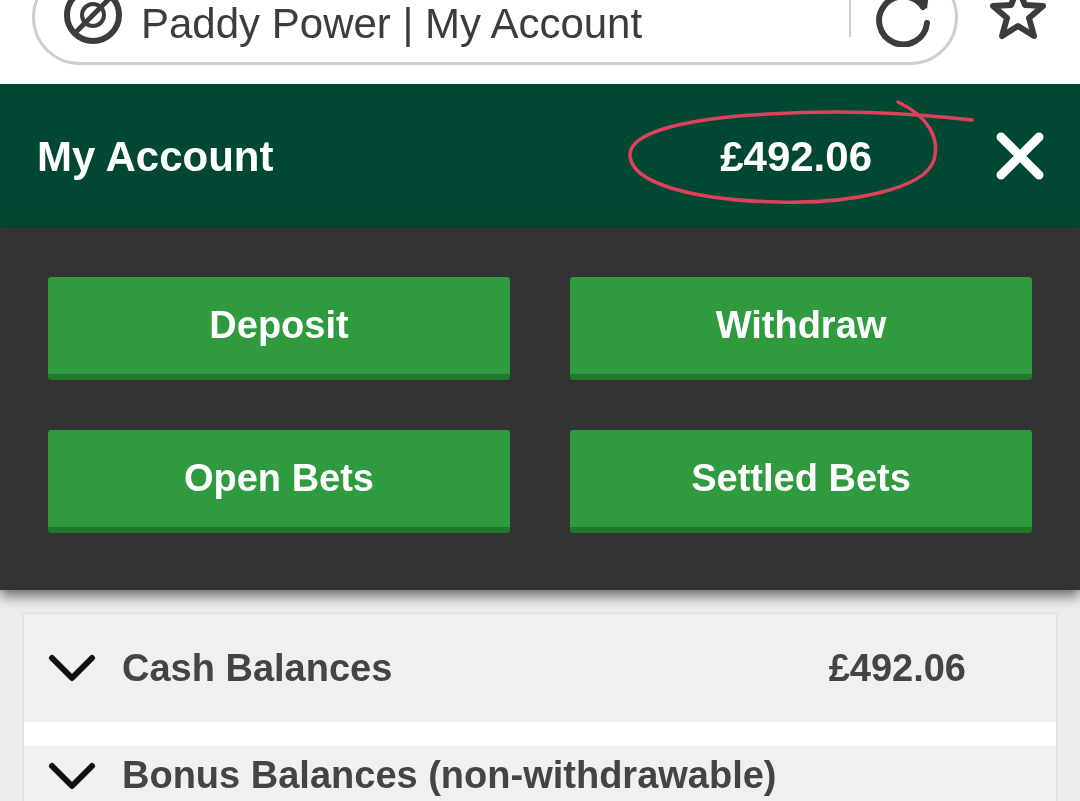 This screenshot has width=1080, height=801. Describe the element at coordinates (392, 23) in the screenshot. I see `page-title: Paddy Power | My Account` at that location.